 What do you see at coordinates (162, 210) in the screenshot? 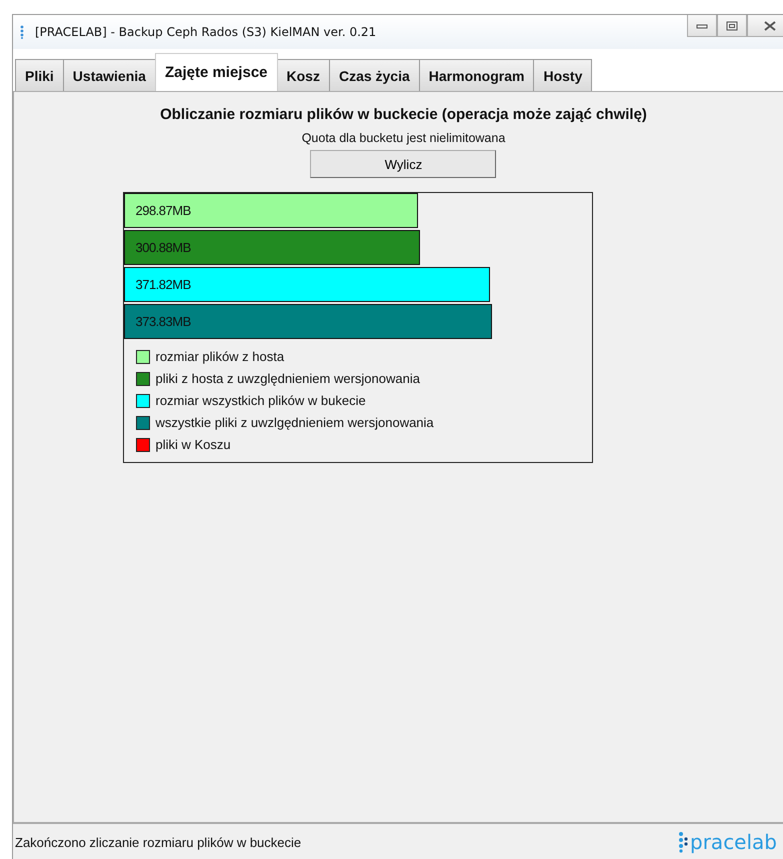
I see `value-label: 298.87MB` at bounding box center [162, 210].